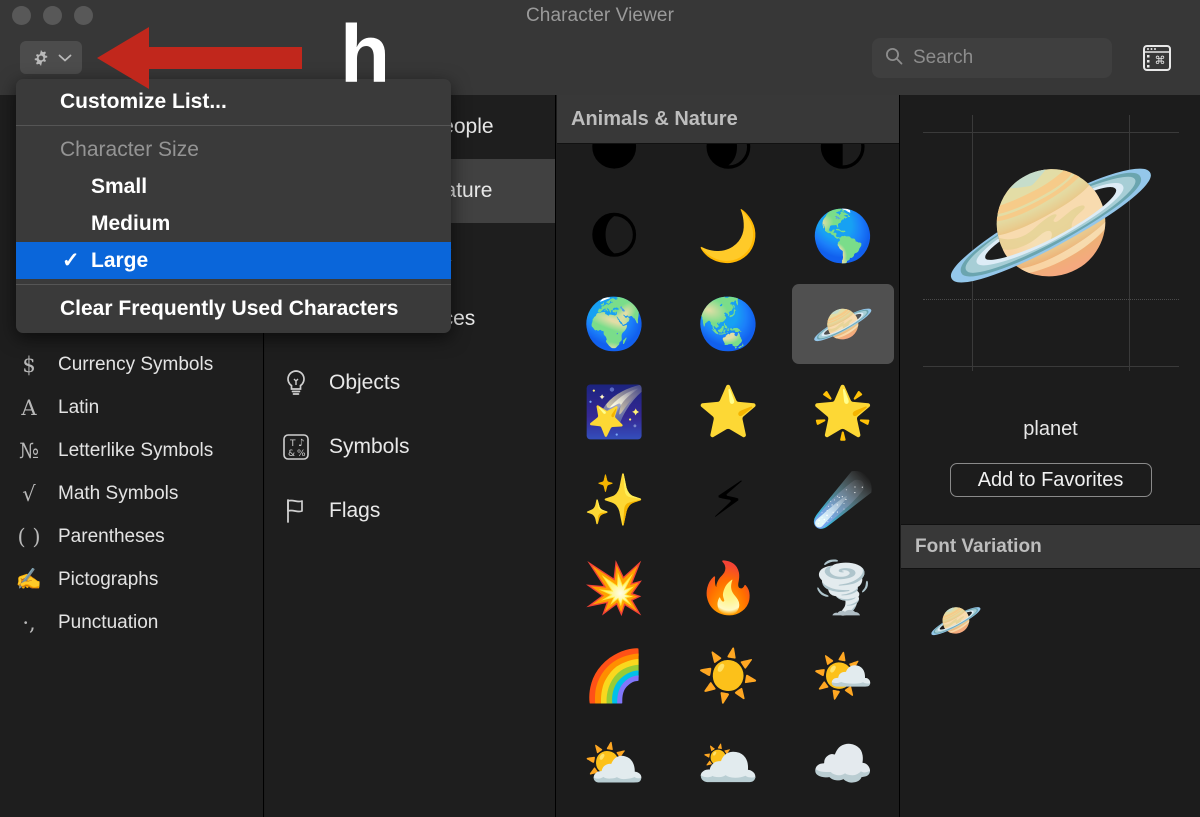  I want to click on emoji-grid-header: Animals & Nature, so click(728, 119).